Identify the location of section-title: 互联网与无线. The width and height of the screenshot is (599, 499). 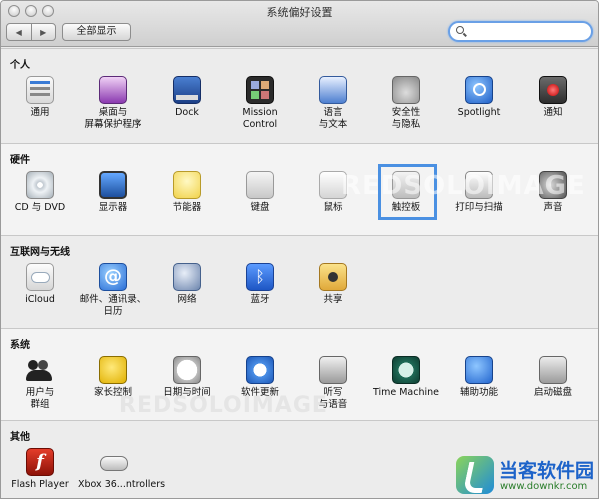
(40, 252).